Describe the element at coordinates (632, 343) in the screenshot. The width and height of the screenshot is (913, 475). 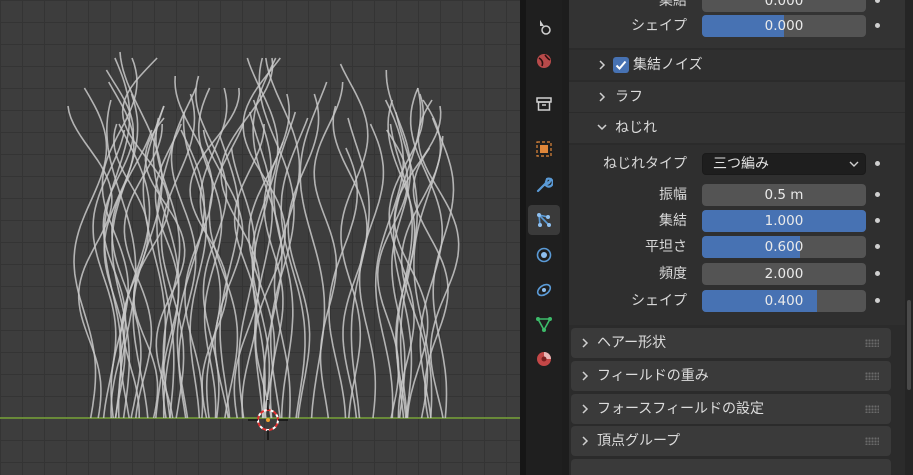
I see `section-hair-shape-label: ヘアー形状` at that location.